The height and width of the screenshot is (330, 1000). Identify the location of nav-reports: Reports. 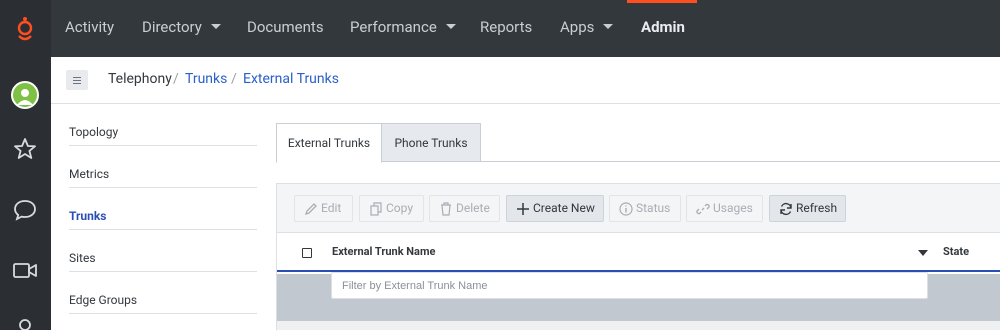
(506, 28).